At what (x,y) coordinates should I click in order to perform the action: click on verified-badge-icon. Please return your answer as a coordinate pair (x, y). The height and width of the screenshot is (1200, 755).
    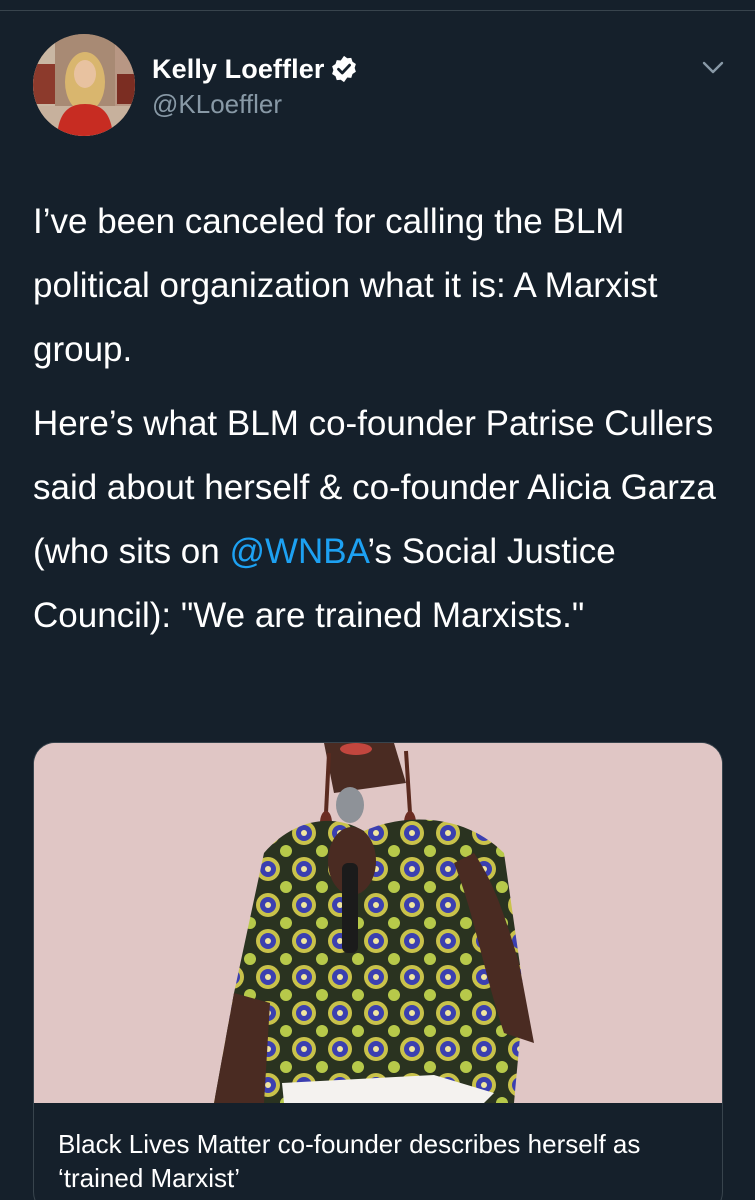
    Looking at the image, I should click on (344, 69).